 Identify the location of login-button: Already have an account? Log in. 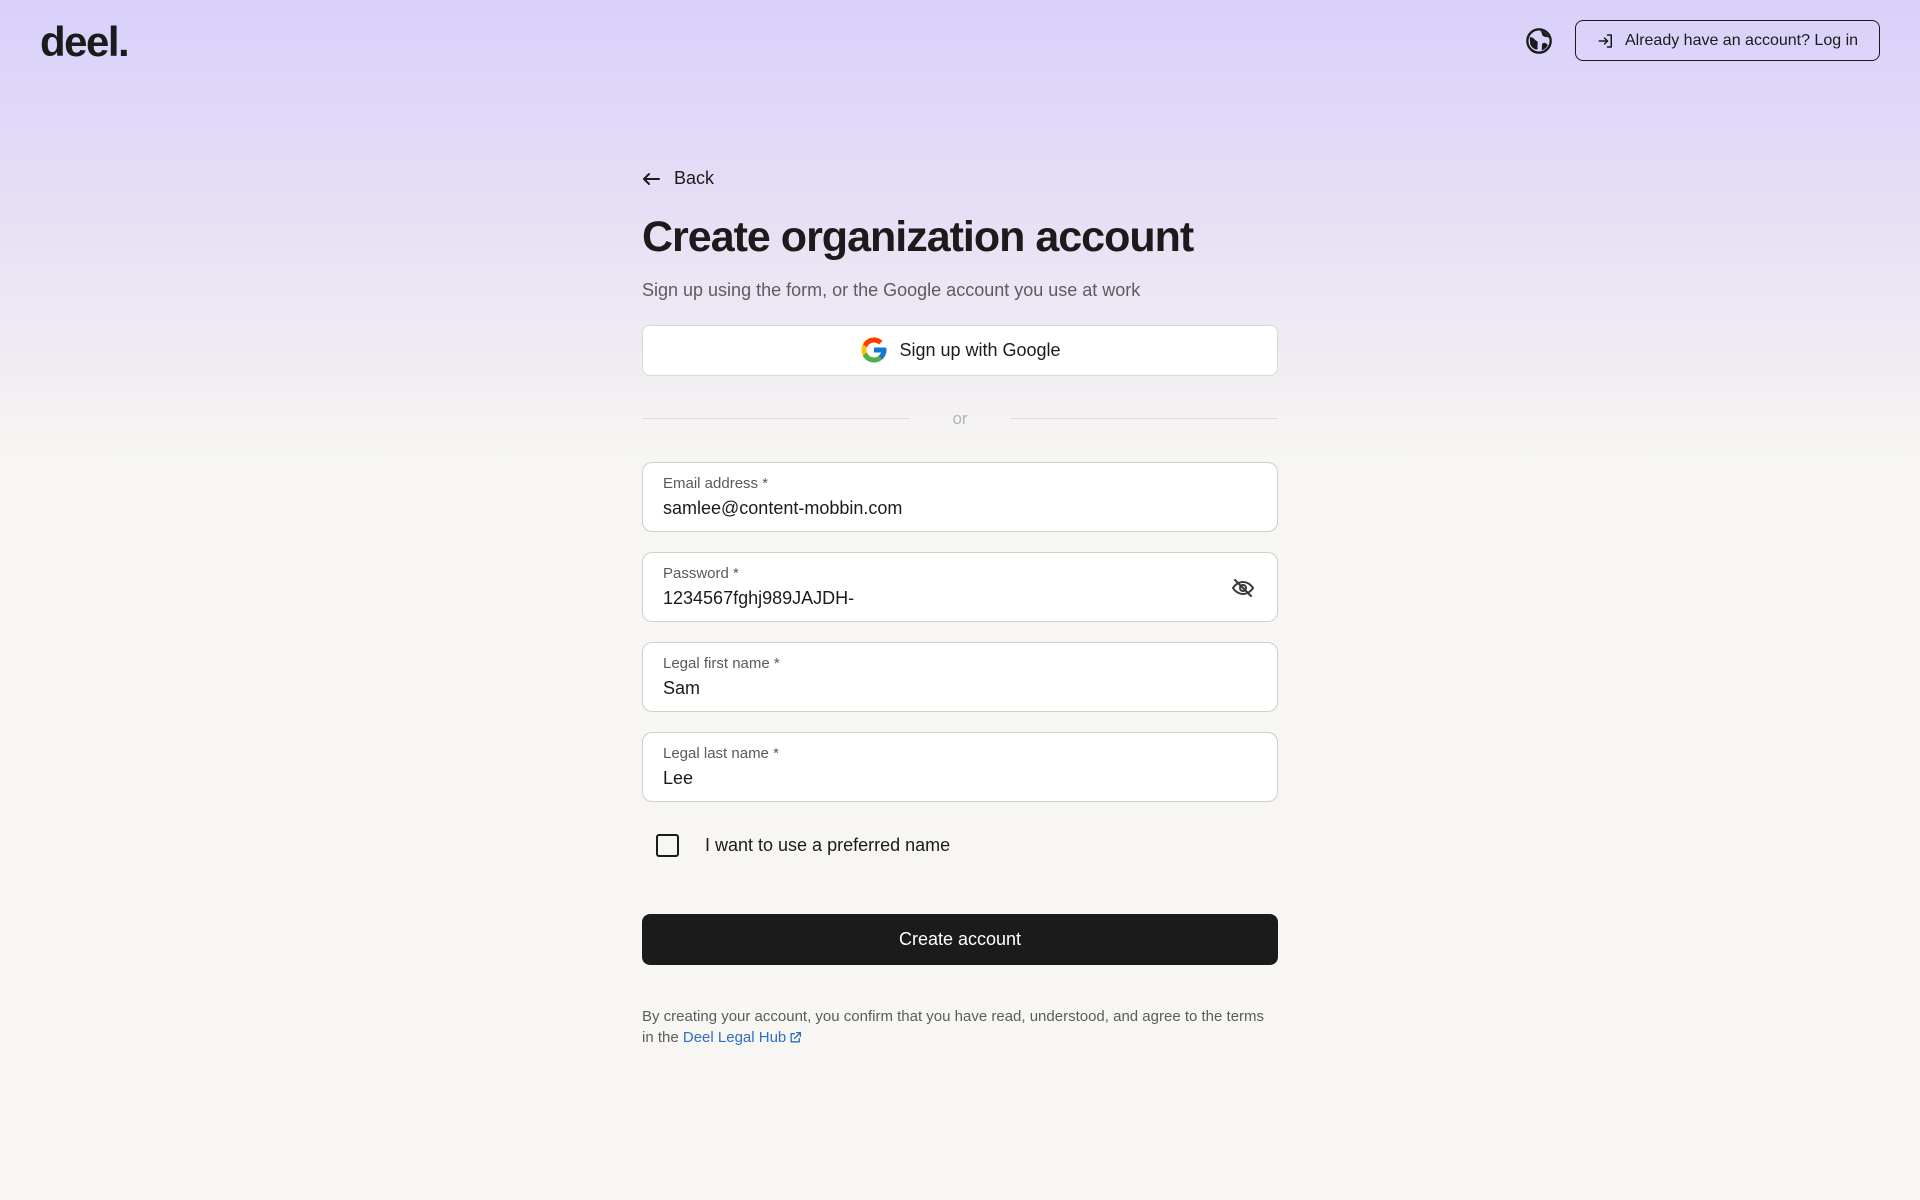
(1727, 40).